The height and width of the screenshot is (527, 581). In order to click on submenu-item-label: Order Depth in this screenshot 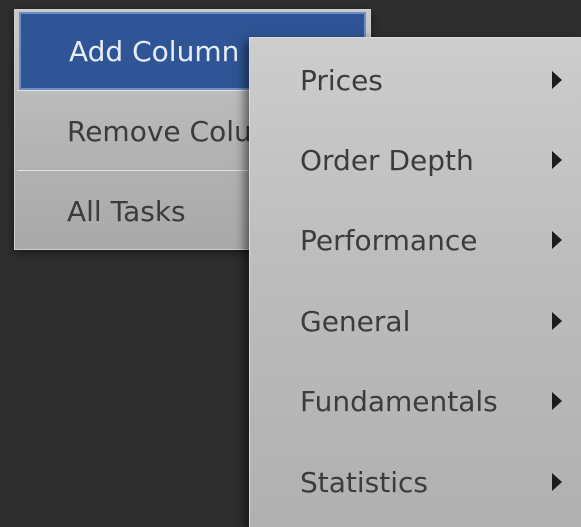, I will do `click(387, 160)`.